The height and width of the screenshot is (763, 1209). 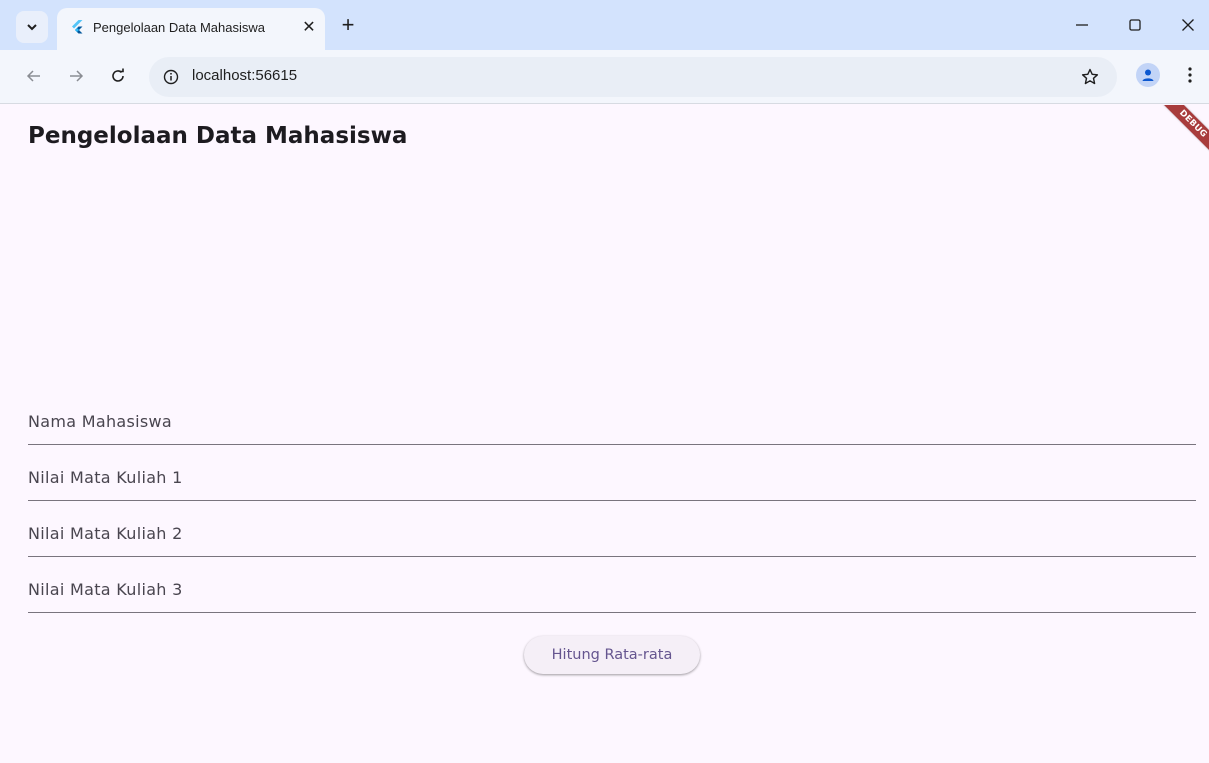 What do you see at coordinates (245, 75) in the screenshot?
I see `url-text: localhost:56615` at bounding box center [245, 75].